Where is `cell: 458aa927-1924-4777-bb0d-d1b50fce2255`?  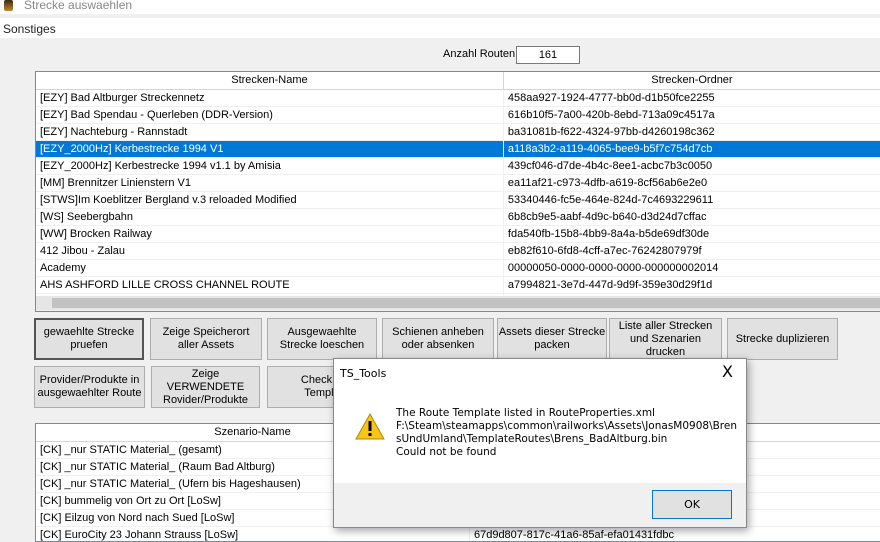 cell: 458aa927-1924-4777-bb0d-d1b50fce2255 is located at coordinates (692, 98).